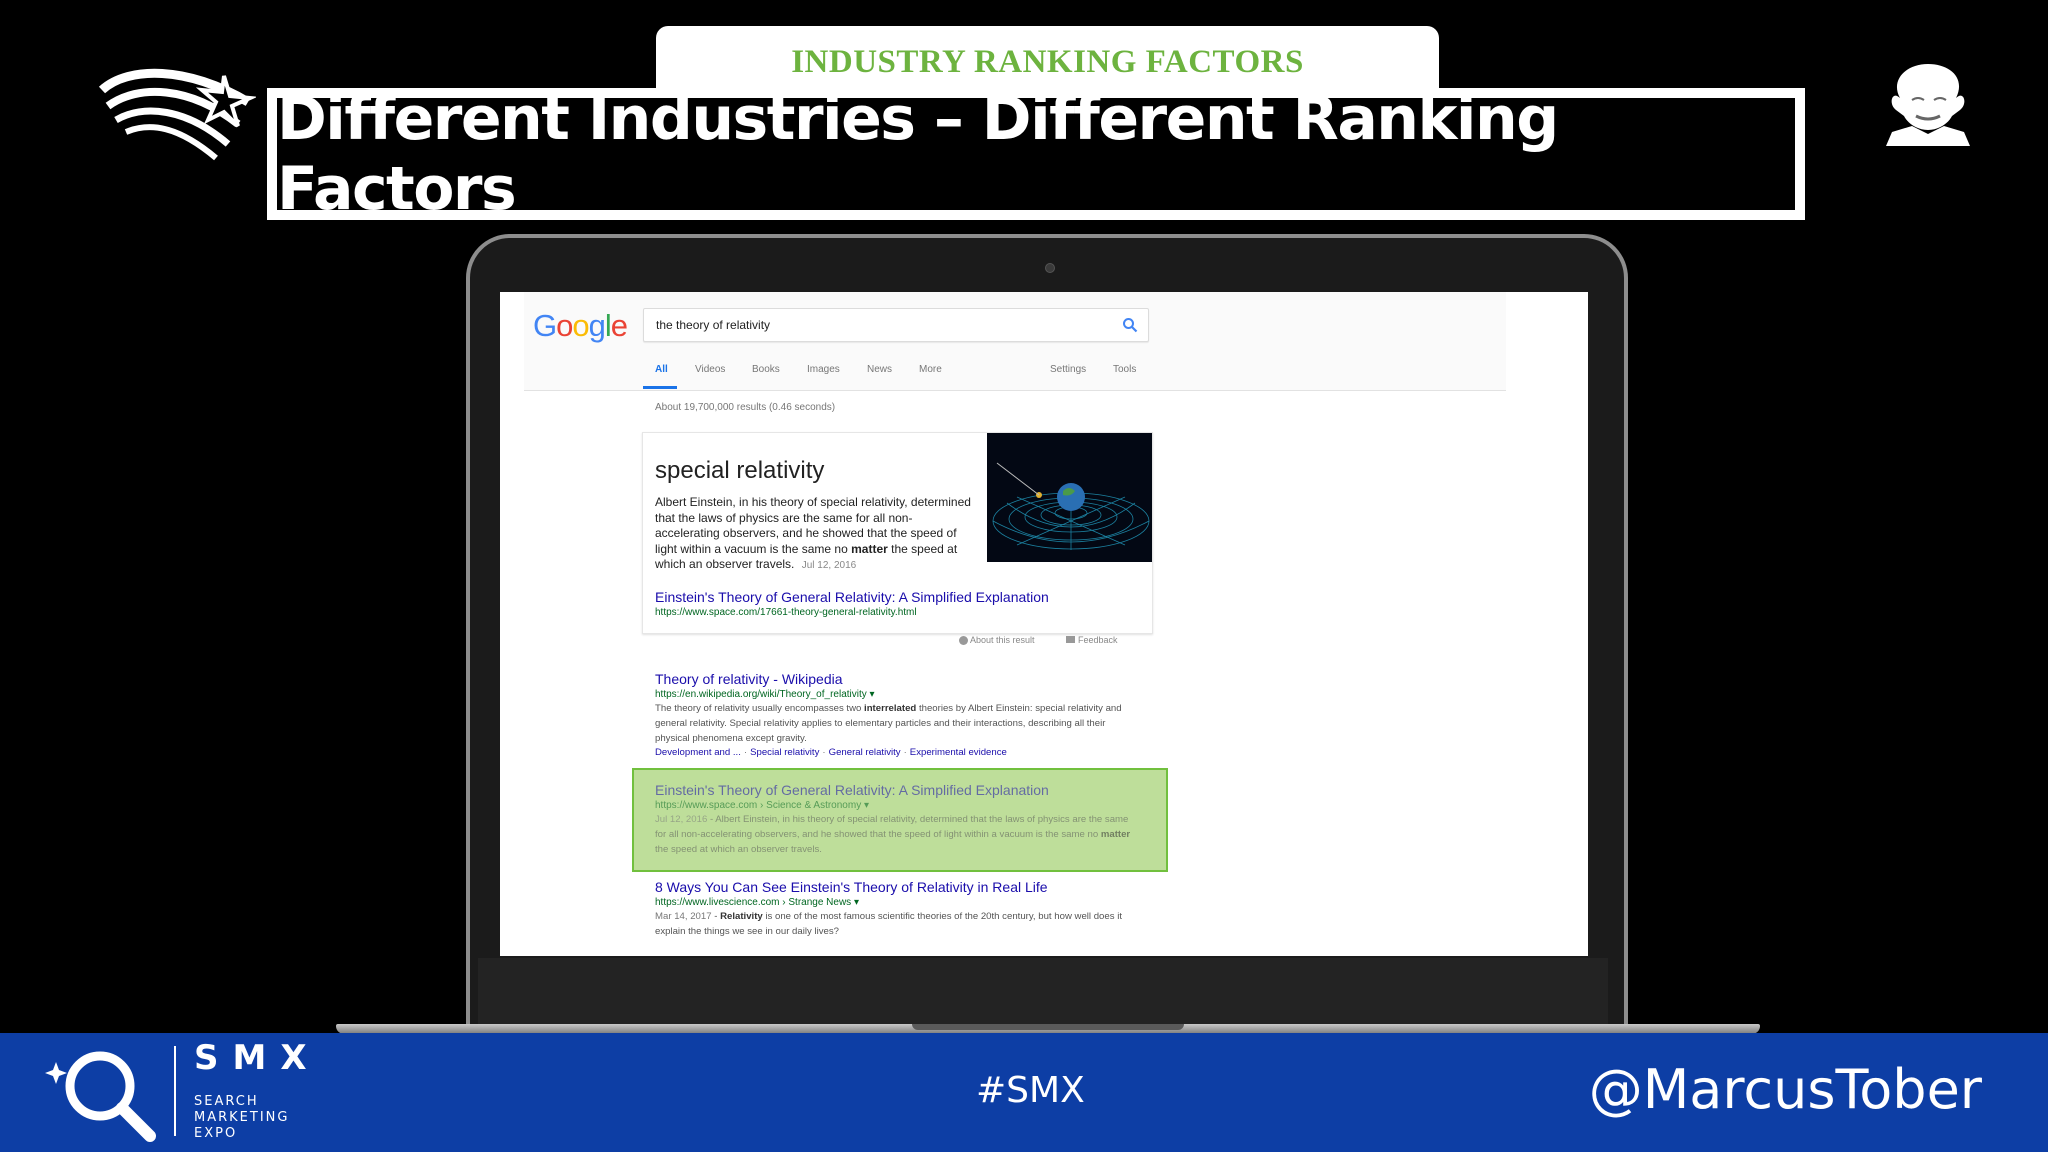 The width and height of the screenshot is (2048, 1152). Describe the element at coordinates (879, 369) in the screenshot. I see `tab-news: News` at that location.